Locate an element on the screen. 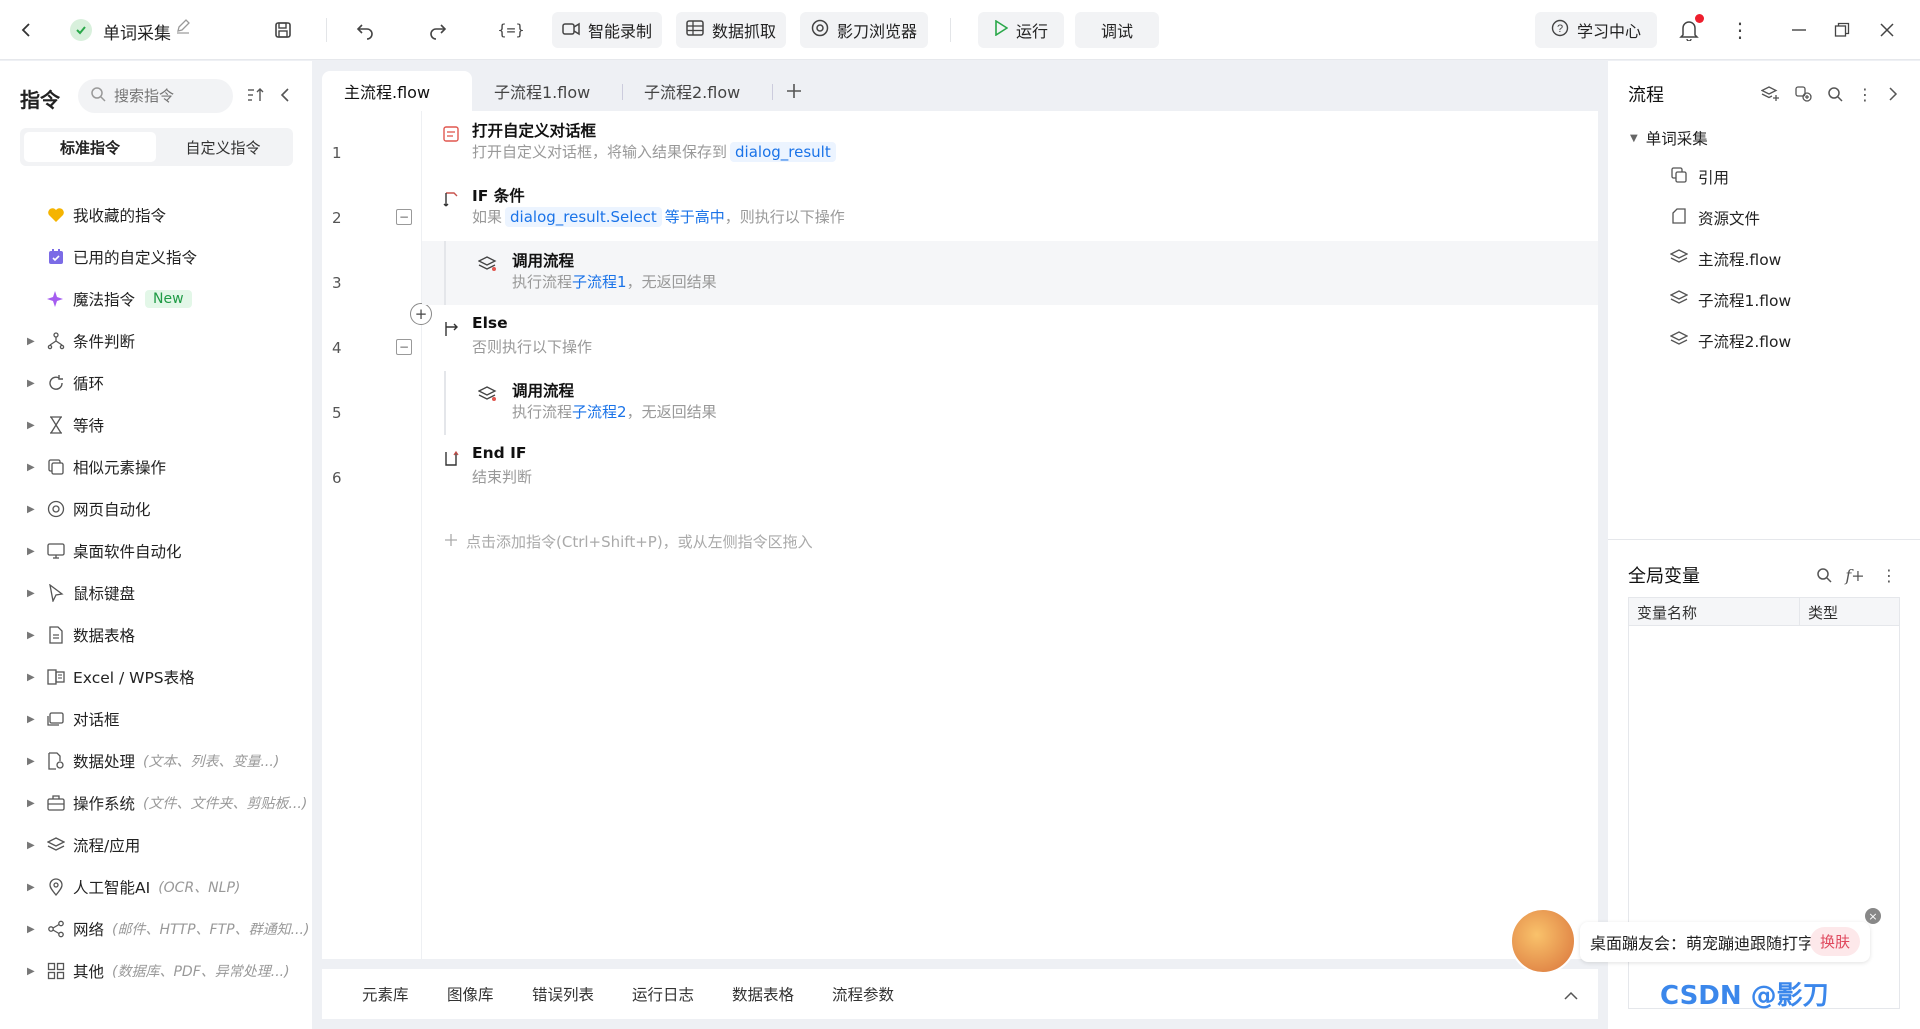 This screenshot has width=1920, height=1029. add-variable-icon: f+ is located at coordinates (1855, 575).